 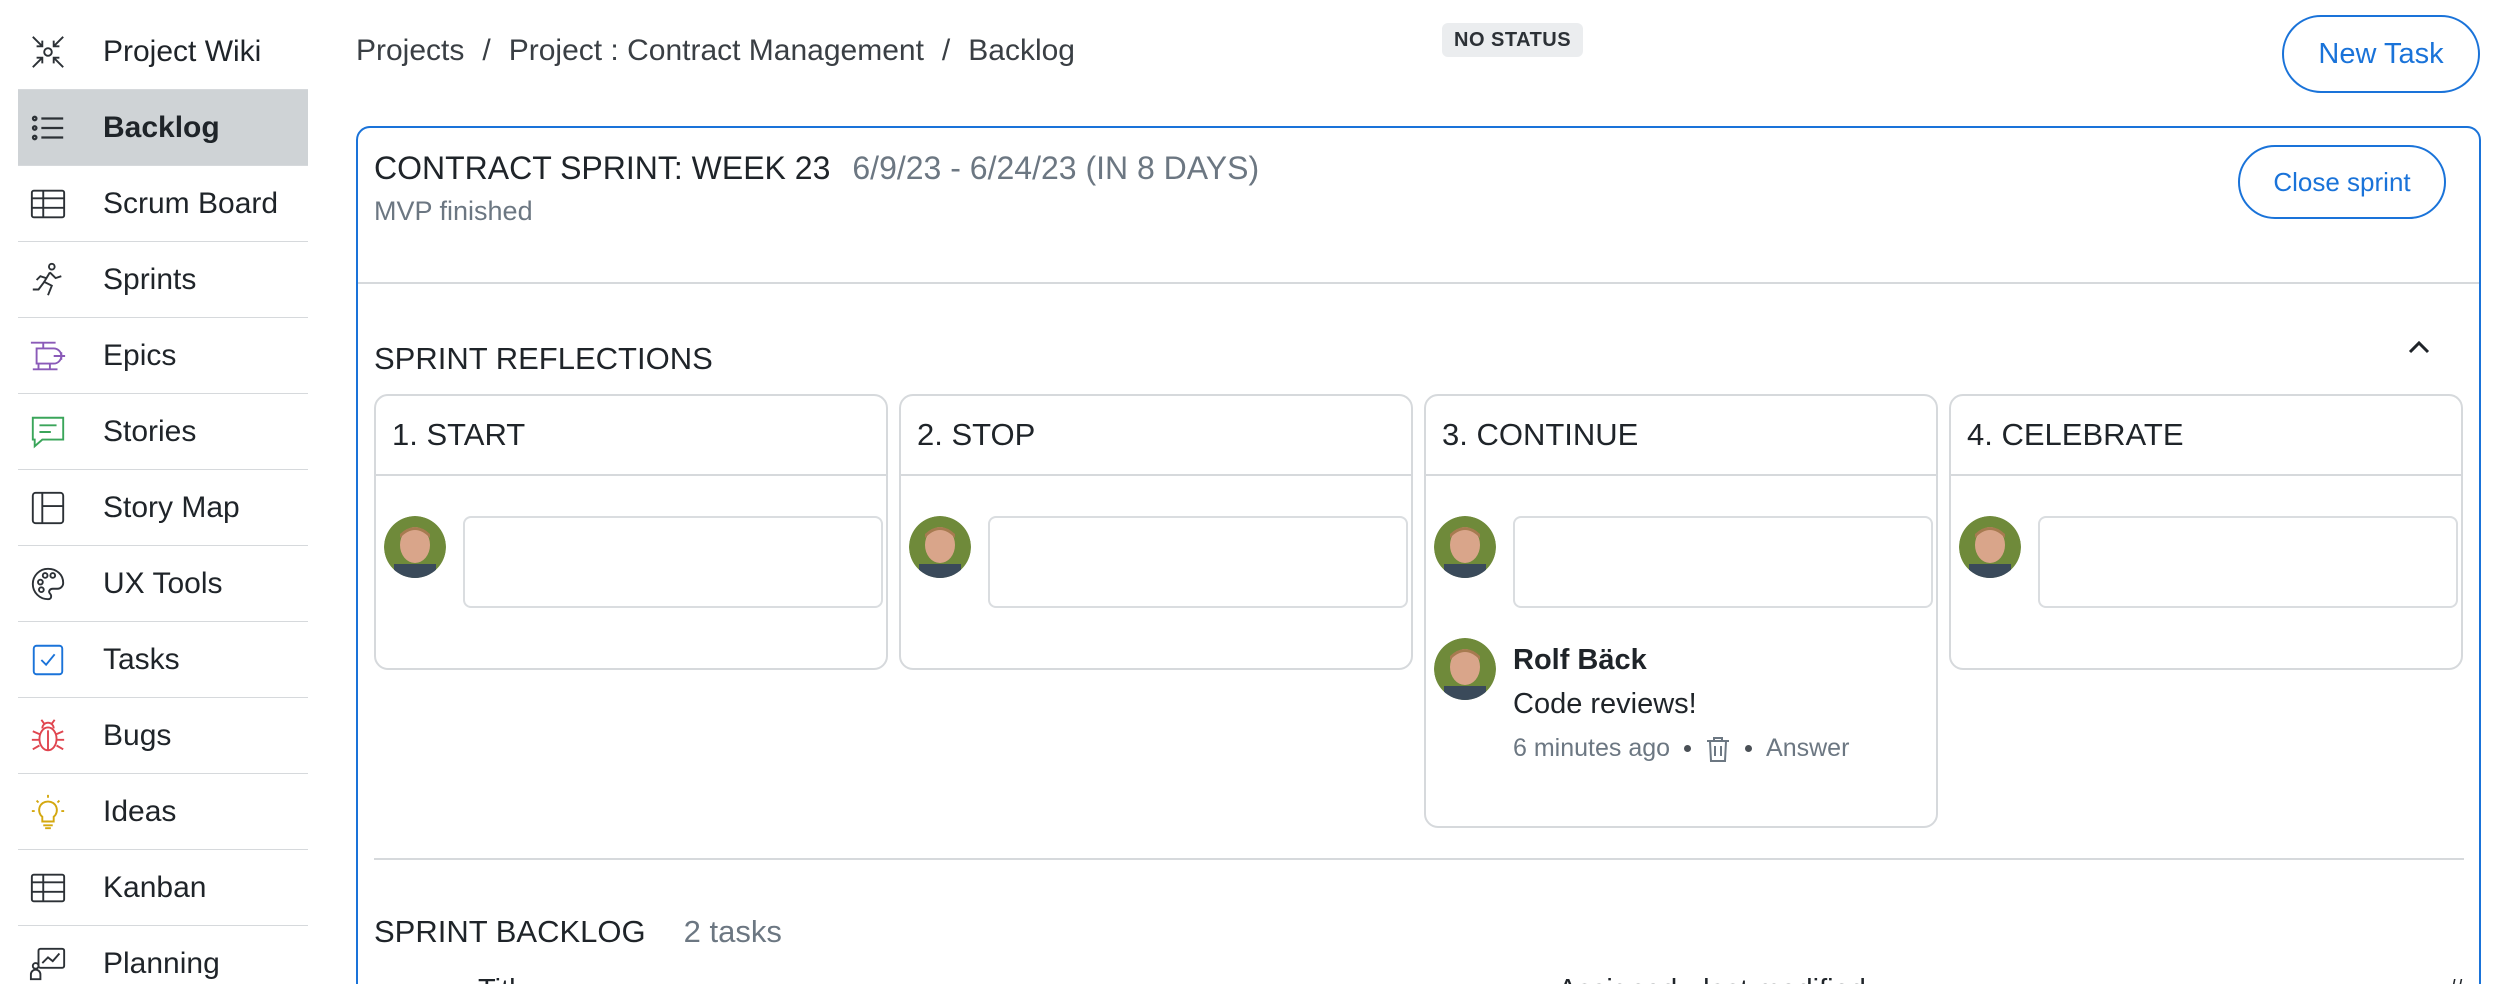 I want to click on list-icon, so click(x=48, y=128).